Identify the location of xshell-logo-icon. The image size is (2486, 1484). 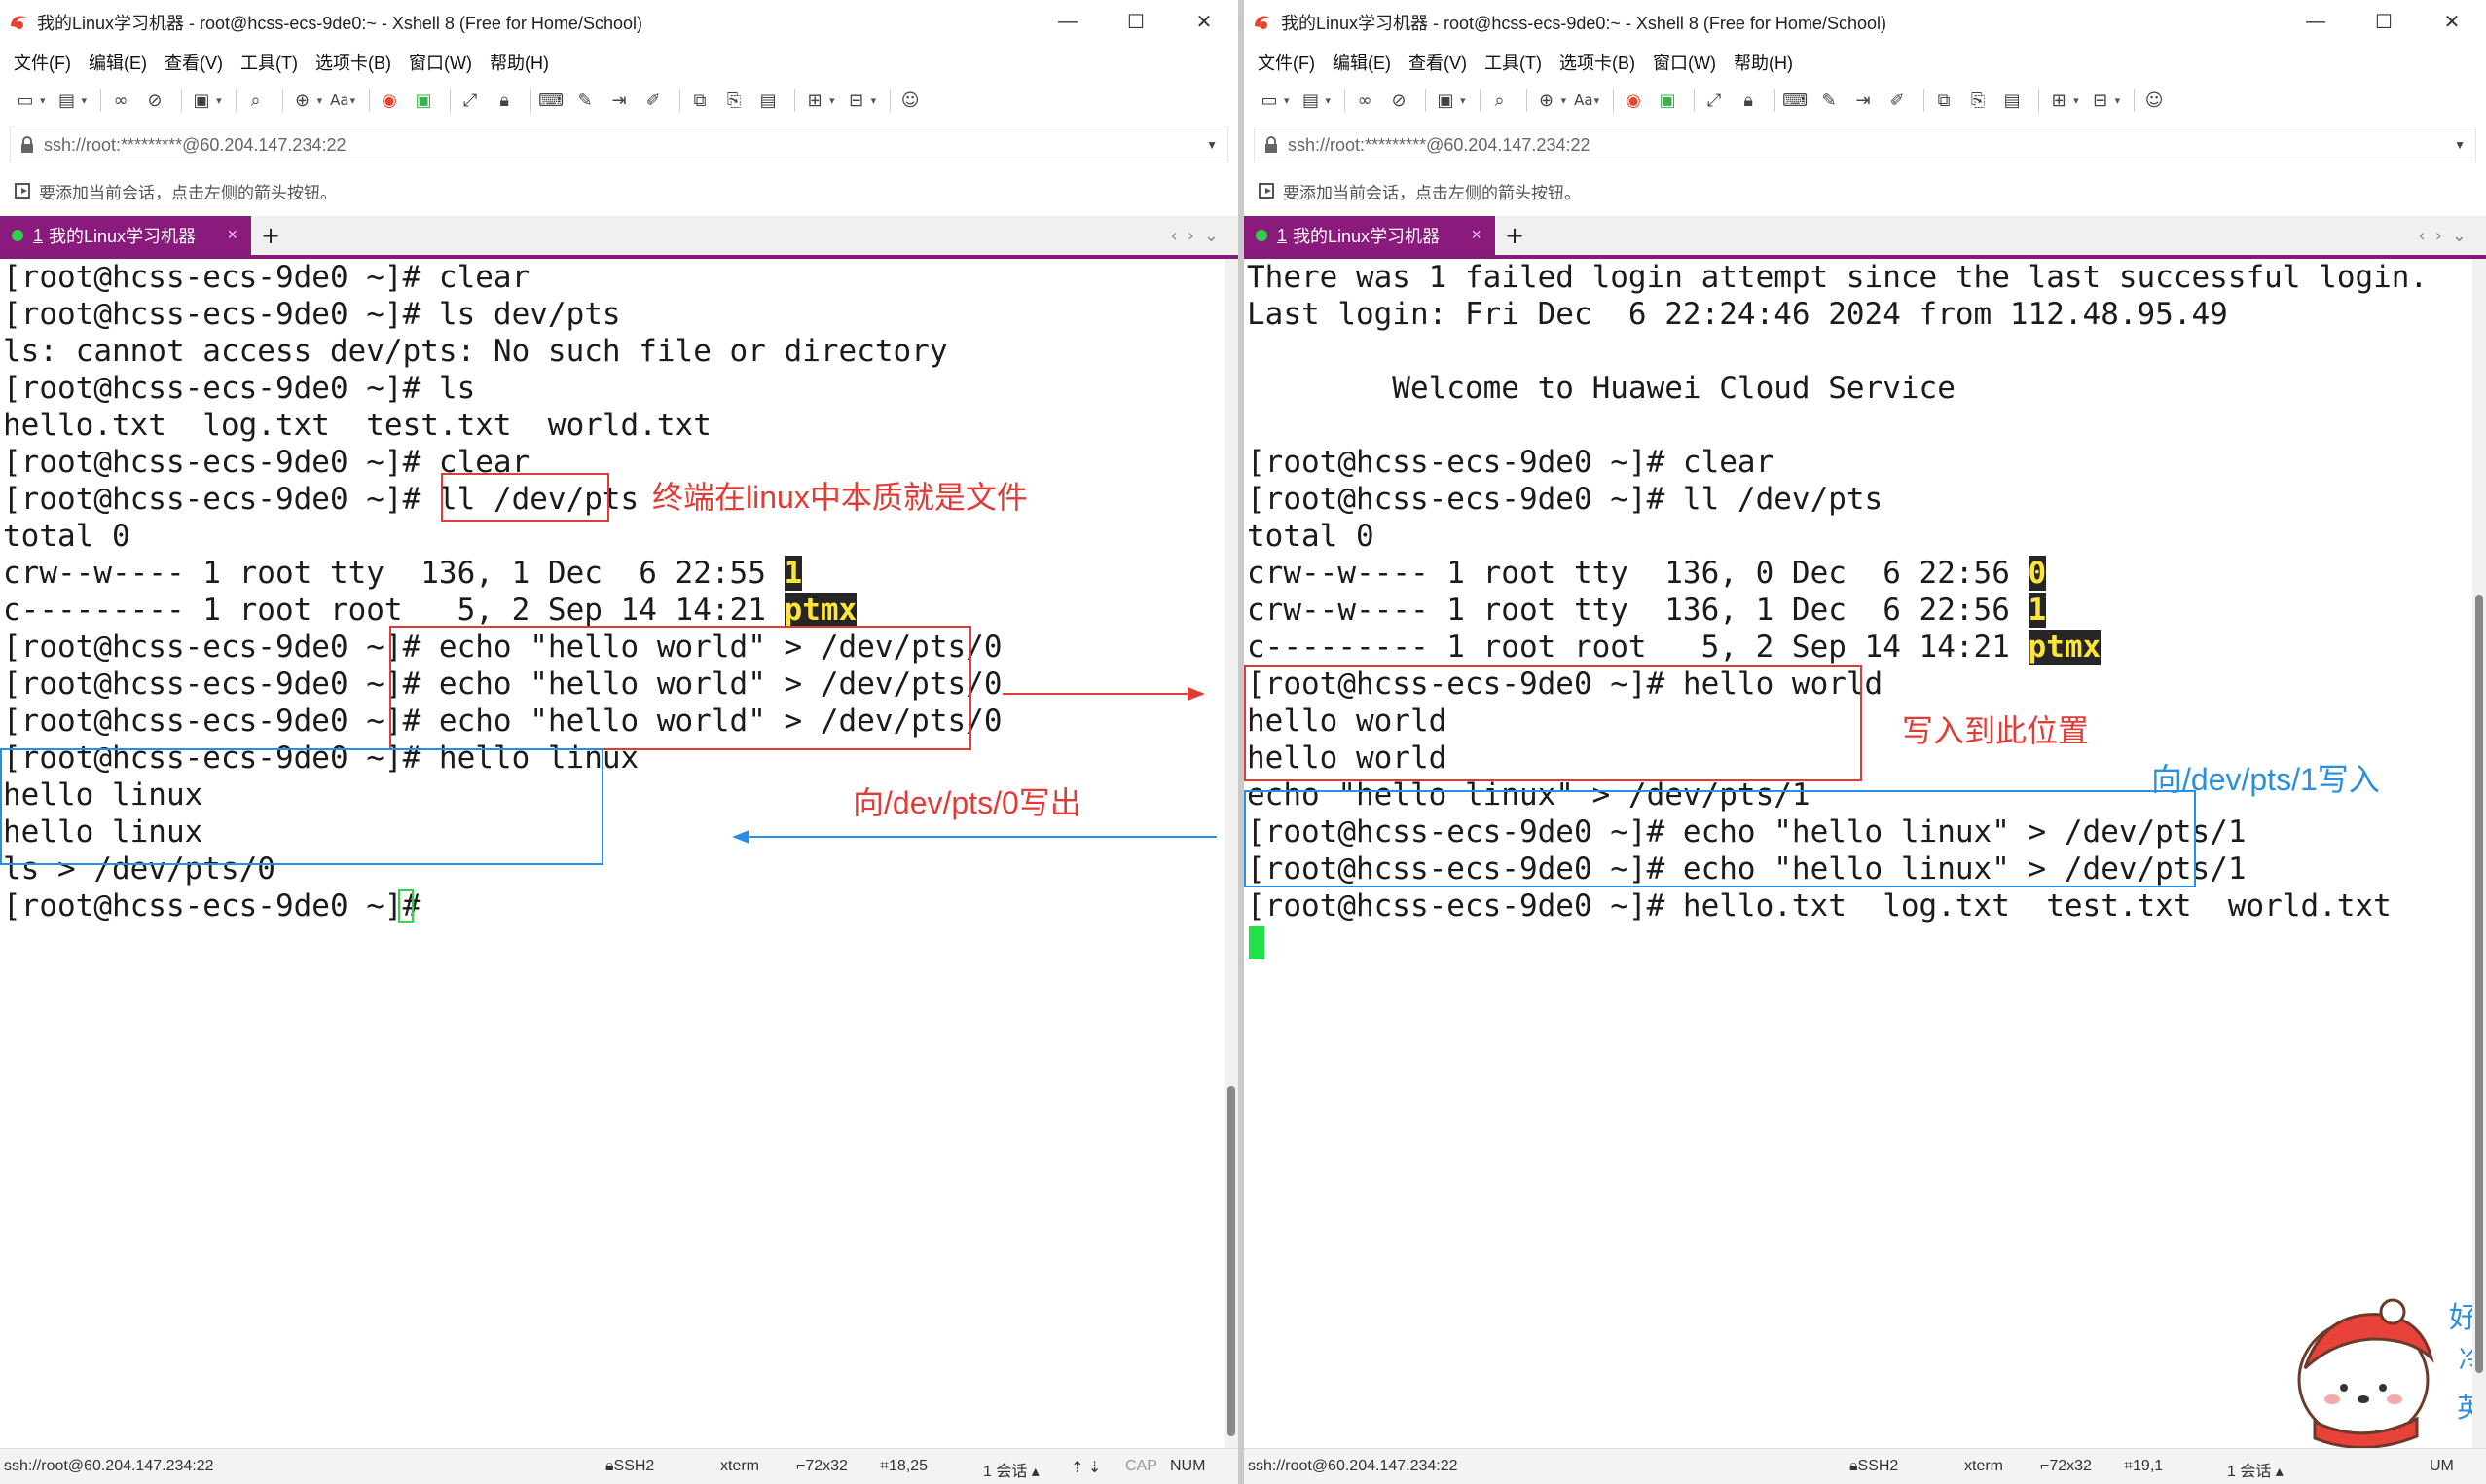
(1262, 22).